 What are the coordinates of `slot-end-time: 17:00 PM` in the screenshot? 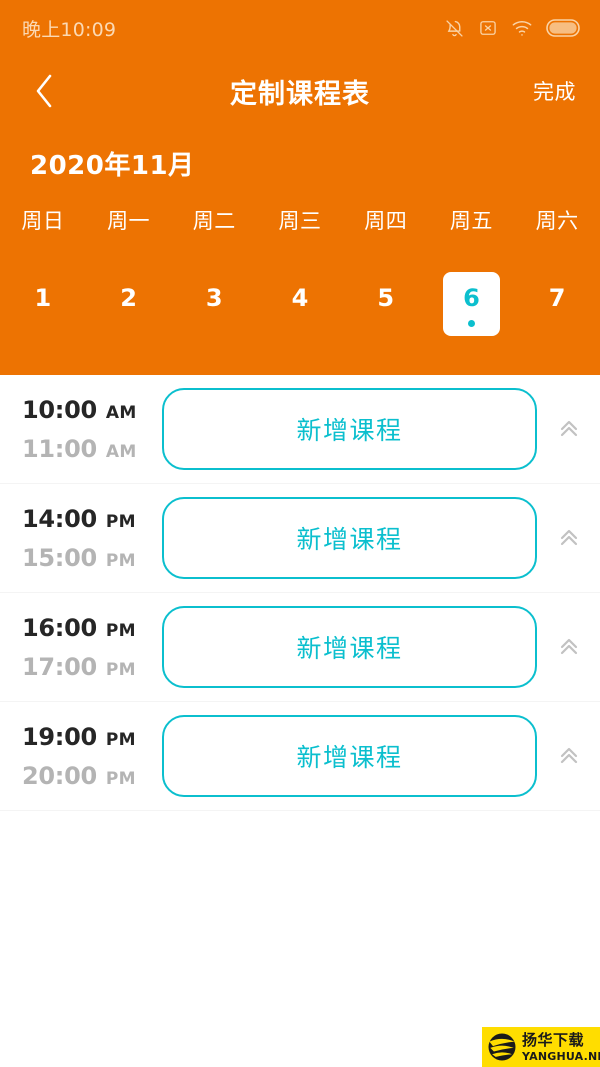 It's located at (92, 667).